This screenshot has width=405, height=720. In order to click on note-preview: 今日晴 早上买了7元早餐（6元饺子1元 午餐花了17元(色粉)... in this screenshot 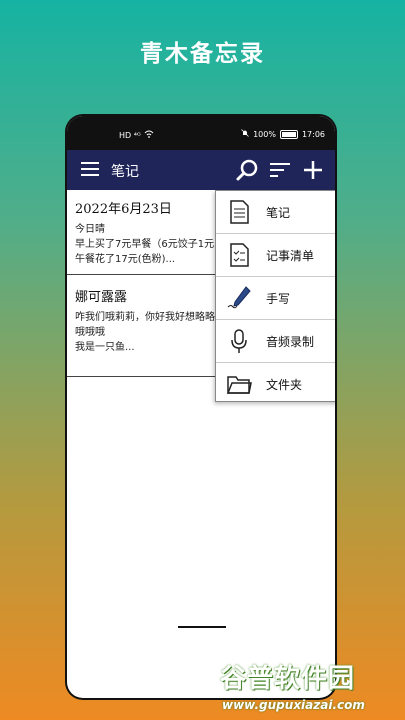, I will do `click(145, 244)`.